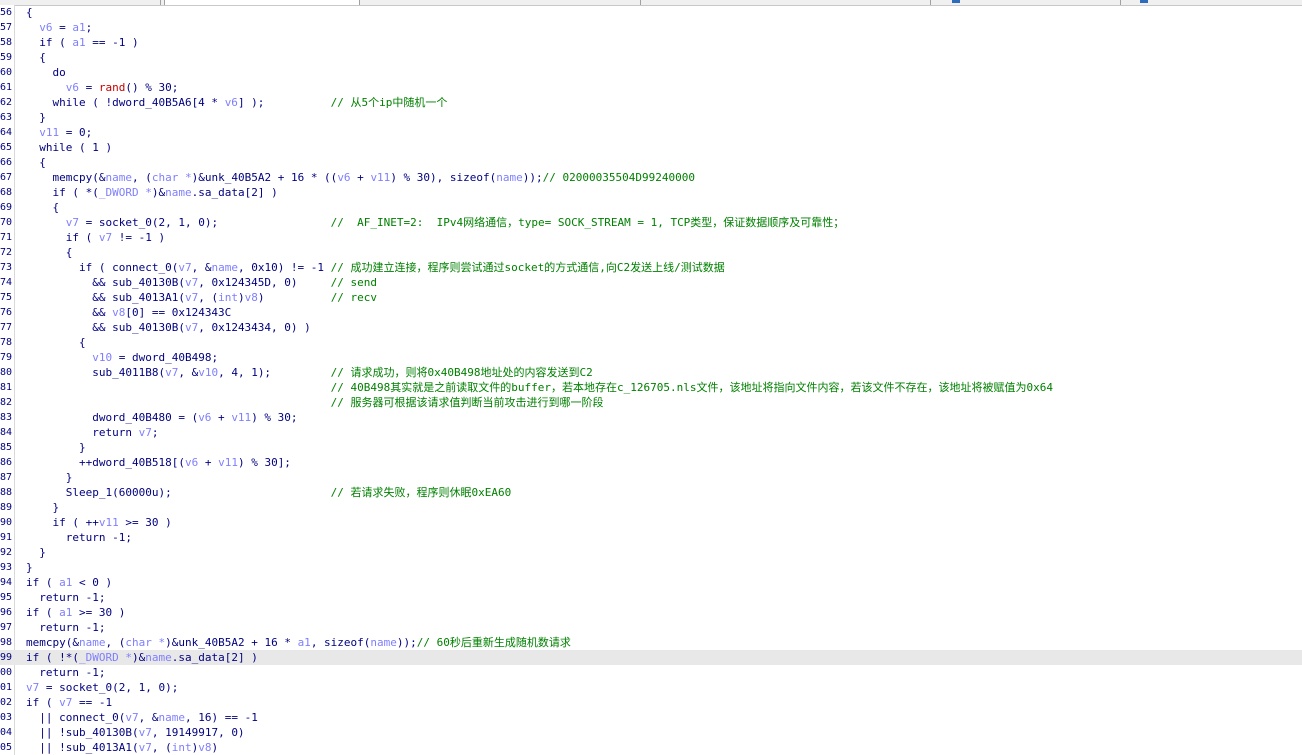  Describe the element at coordinates (651, 72) in the screenshot. I see `code-line: 60 do` at that location.